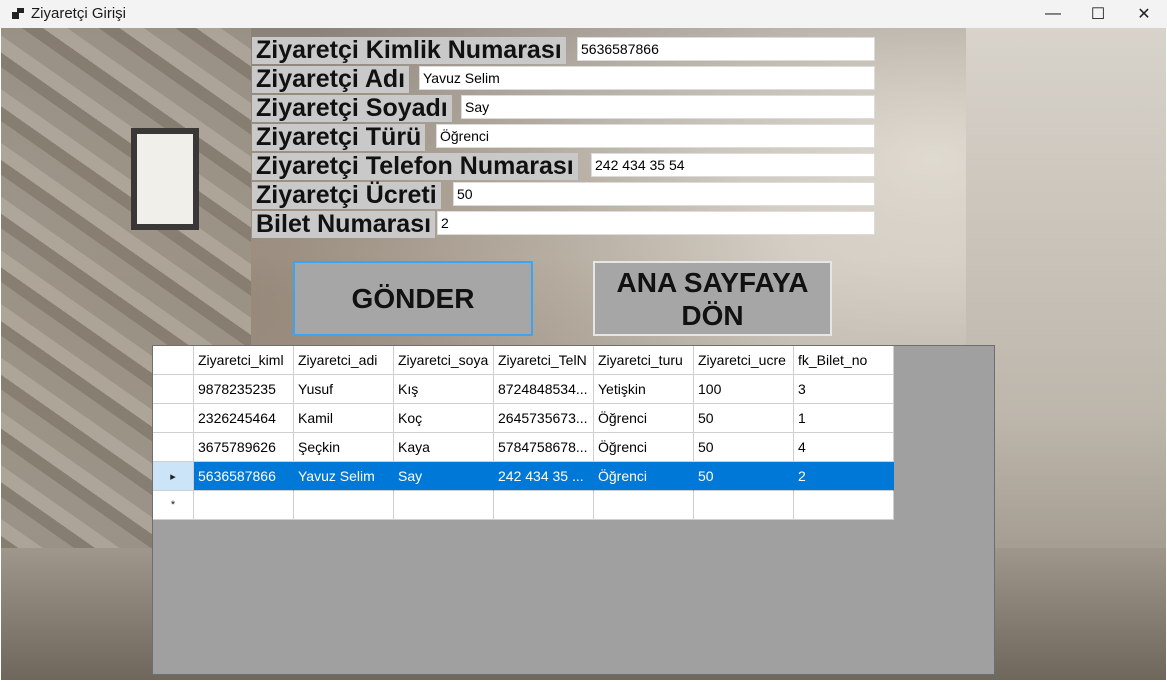  Describe the element at coordinates (712, 298) in the screenshot. I see `ana-sayfaya-don-button: ANA SAYFAYA DÖN` at that location.